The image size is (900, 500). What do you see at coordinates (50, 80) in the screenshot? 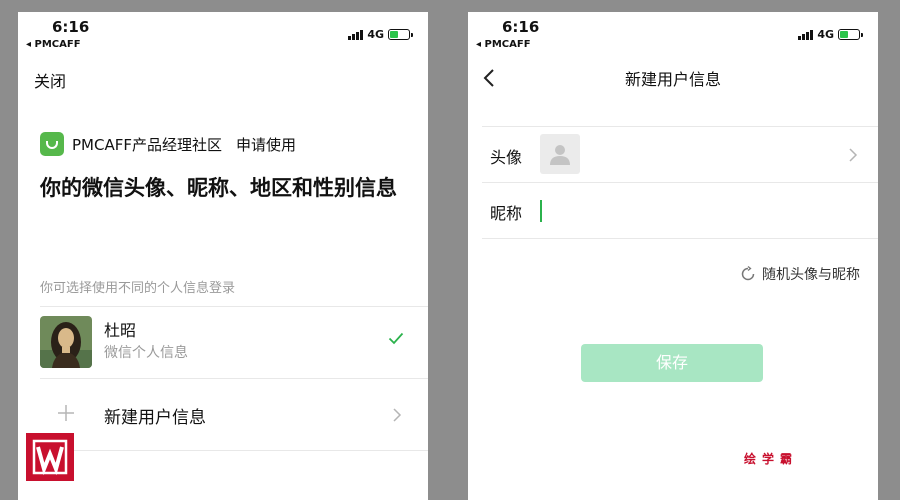
I see `close-button: 关闭` at bounding box center [50, 80].